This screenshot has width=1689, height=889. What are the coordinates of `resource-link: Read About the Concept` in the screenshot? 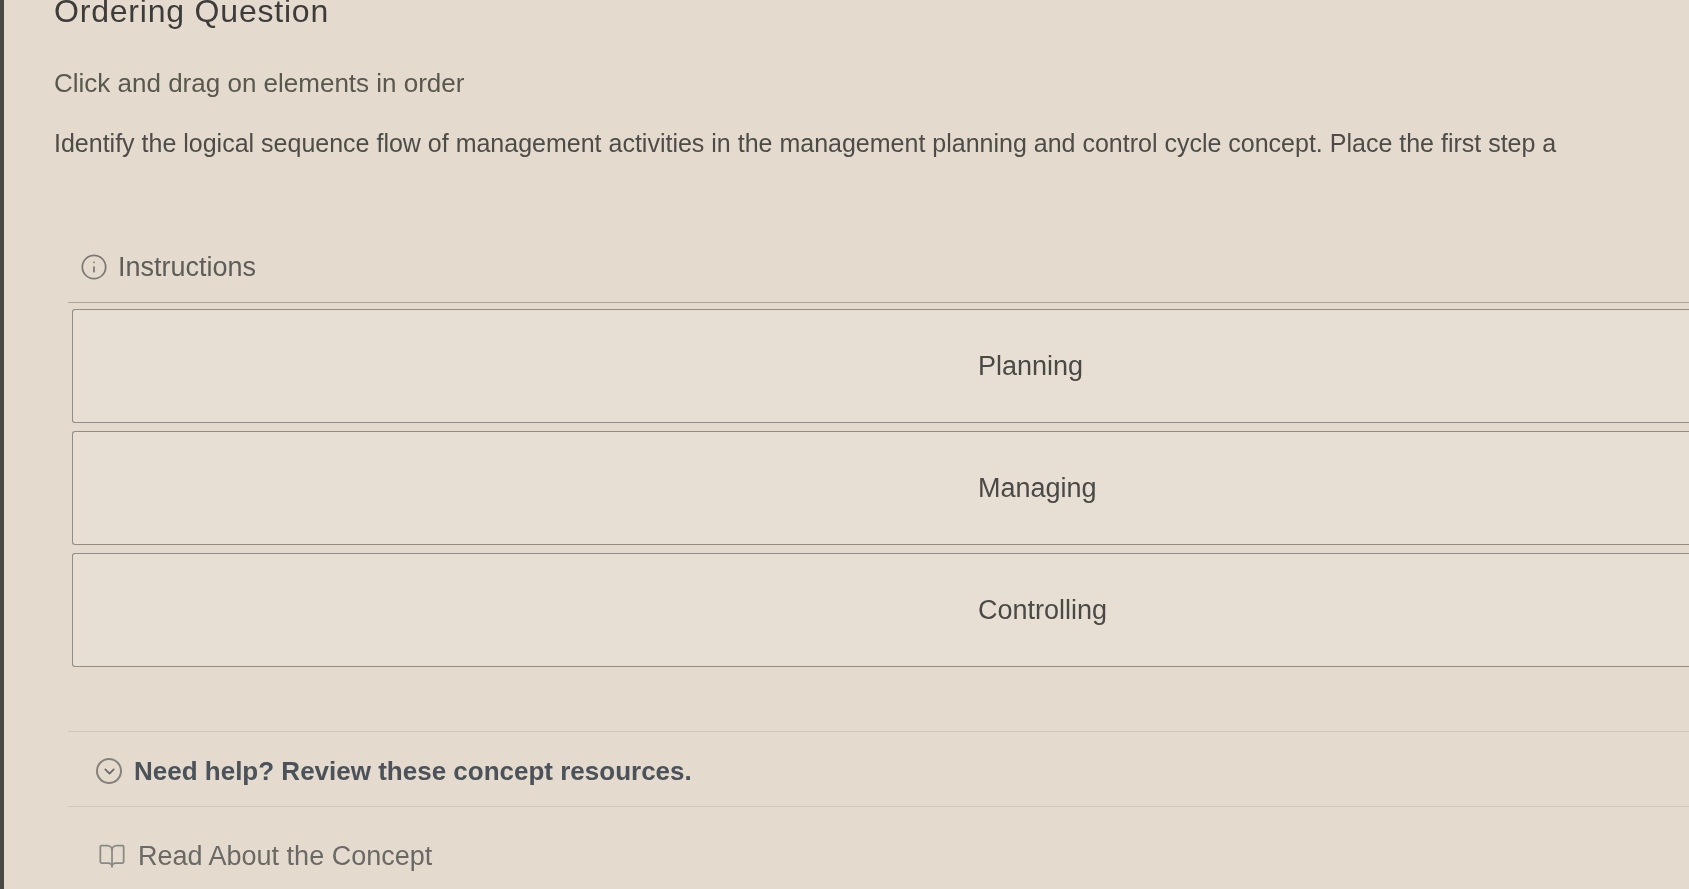 It's located at (285, 856).